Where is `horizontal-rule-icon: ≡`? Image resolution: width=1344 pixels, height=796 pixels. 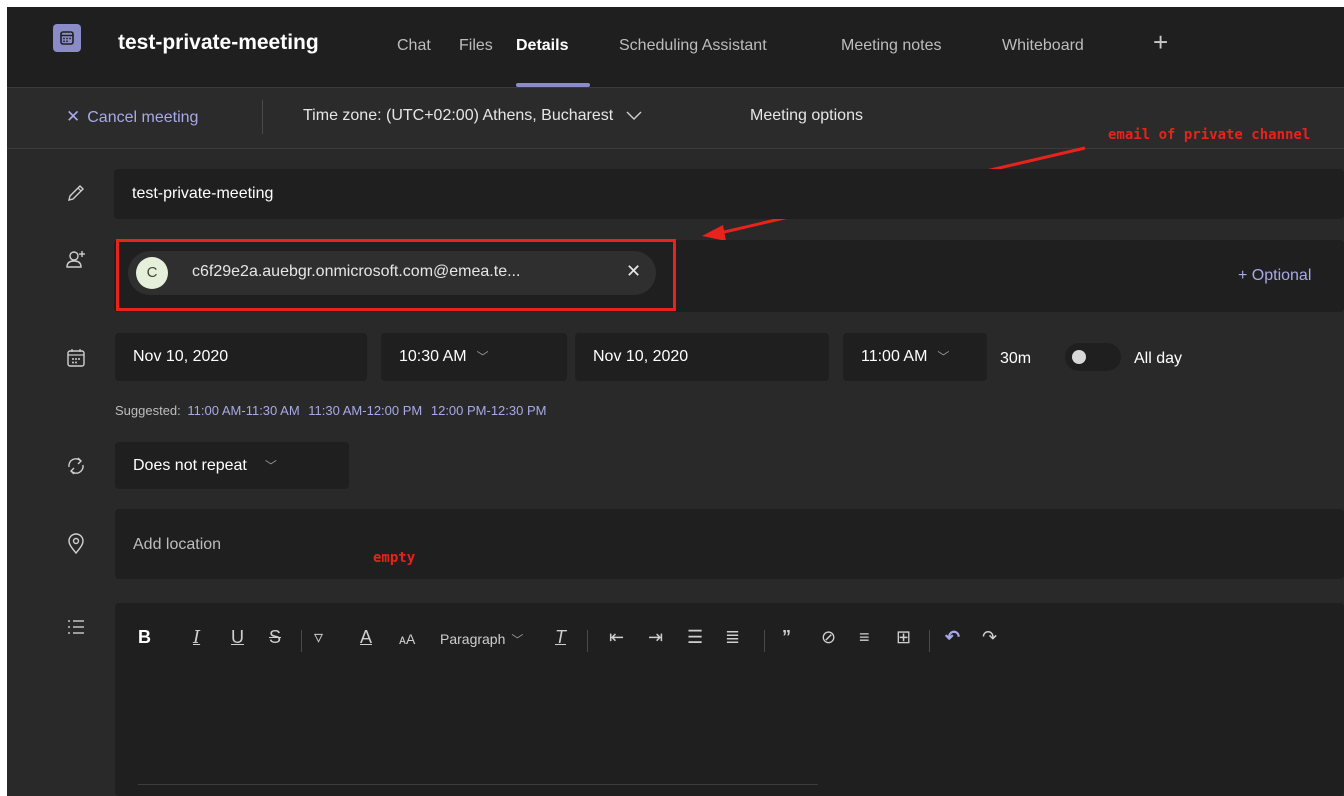
horizontal-rule-icon: ≡ is located at coordinates (864, 637).